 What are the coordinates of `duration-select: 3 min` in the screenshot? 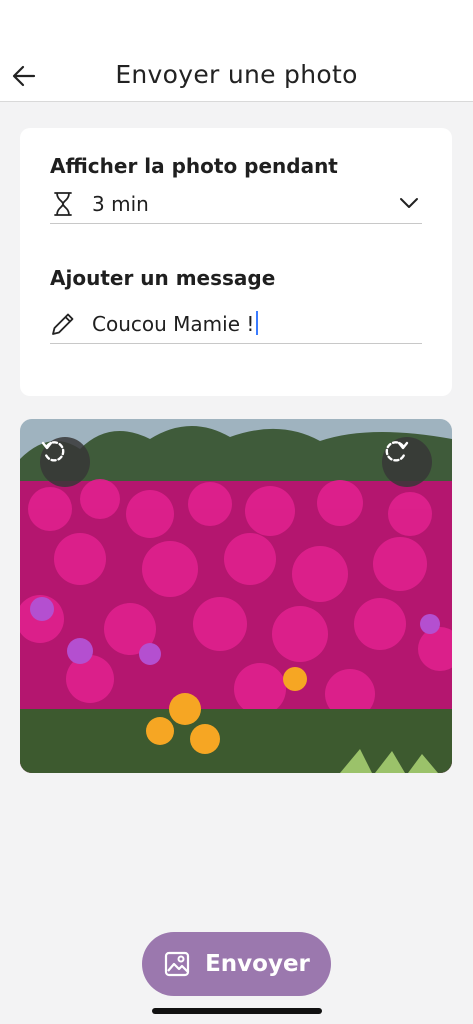 It's located at (236, 204).